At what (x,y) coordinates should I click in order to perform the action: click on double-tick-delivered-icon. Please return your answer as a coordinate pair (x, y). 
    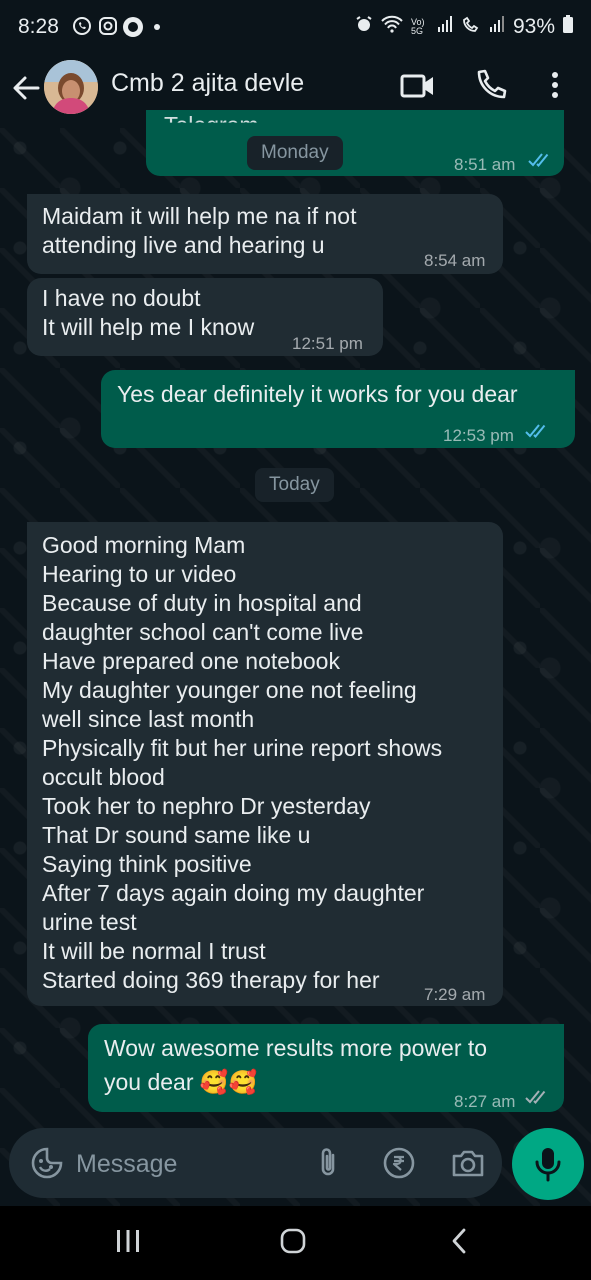
    Looking at the image, I should click on (535, 1097).